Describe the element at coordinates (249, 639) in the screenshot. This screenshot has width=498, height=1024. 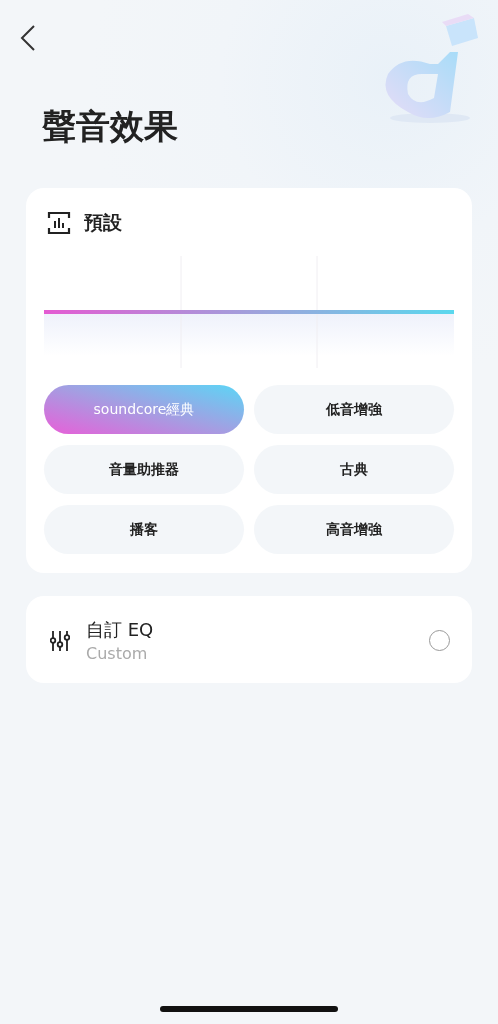
I see `custom-eq-card: 自訂 EQ Custom` at that location.